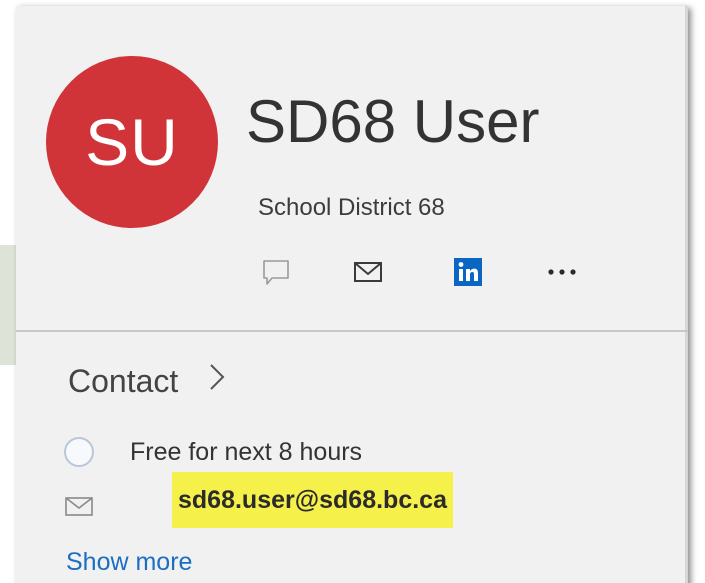 The image size is (705, 583). I want to click on chat-button, so click(276, 272).